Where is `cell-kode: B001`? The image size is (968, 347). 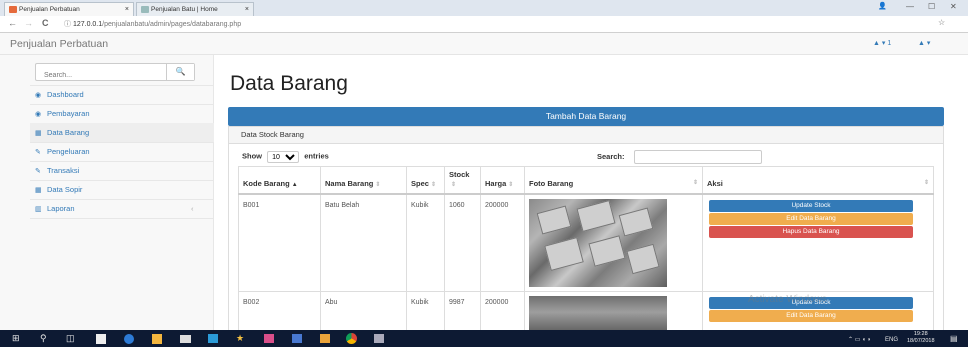
cell-kode: B001 is located at coordinates (279, 242).